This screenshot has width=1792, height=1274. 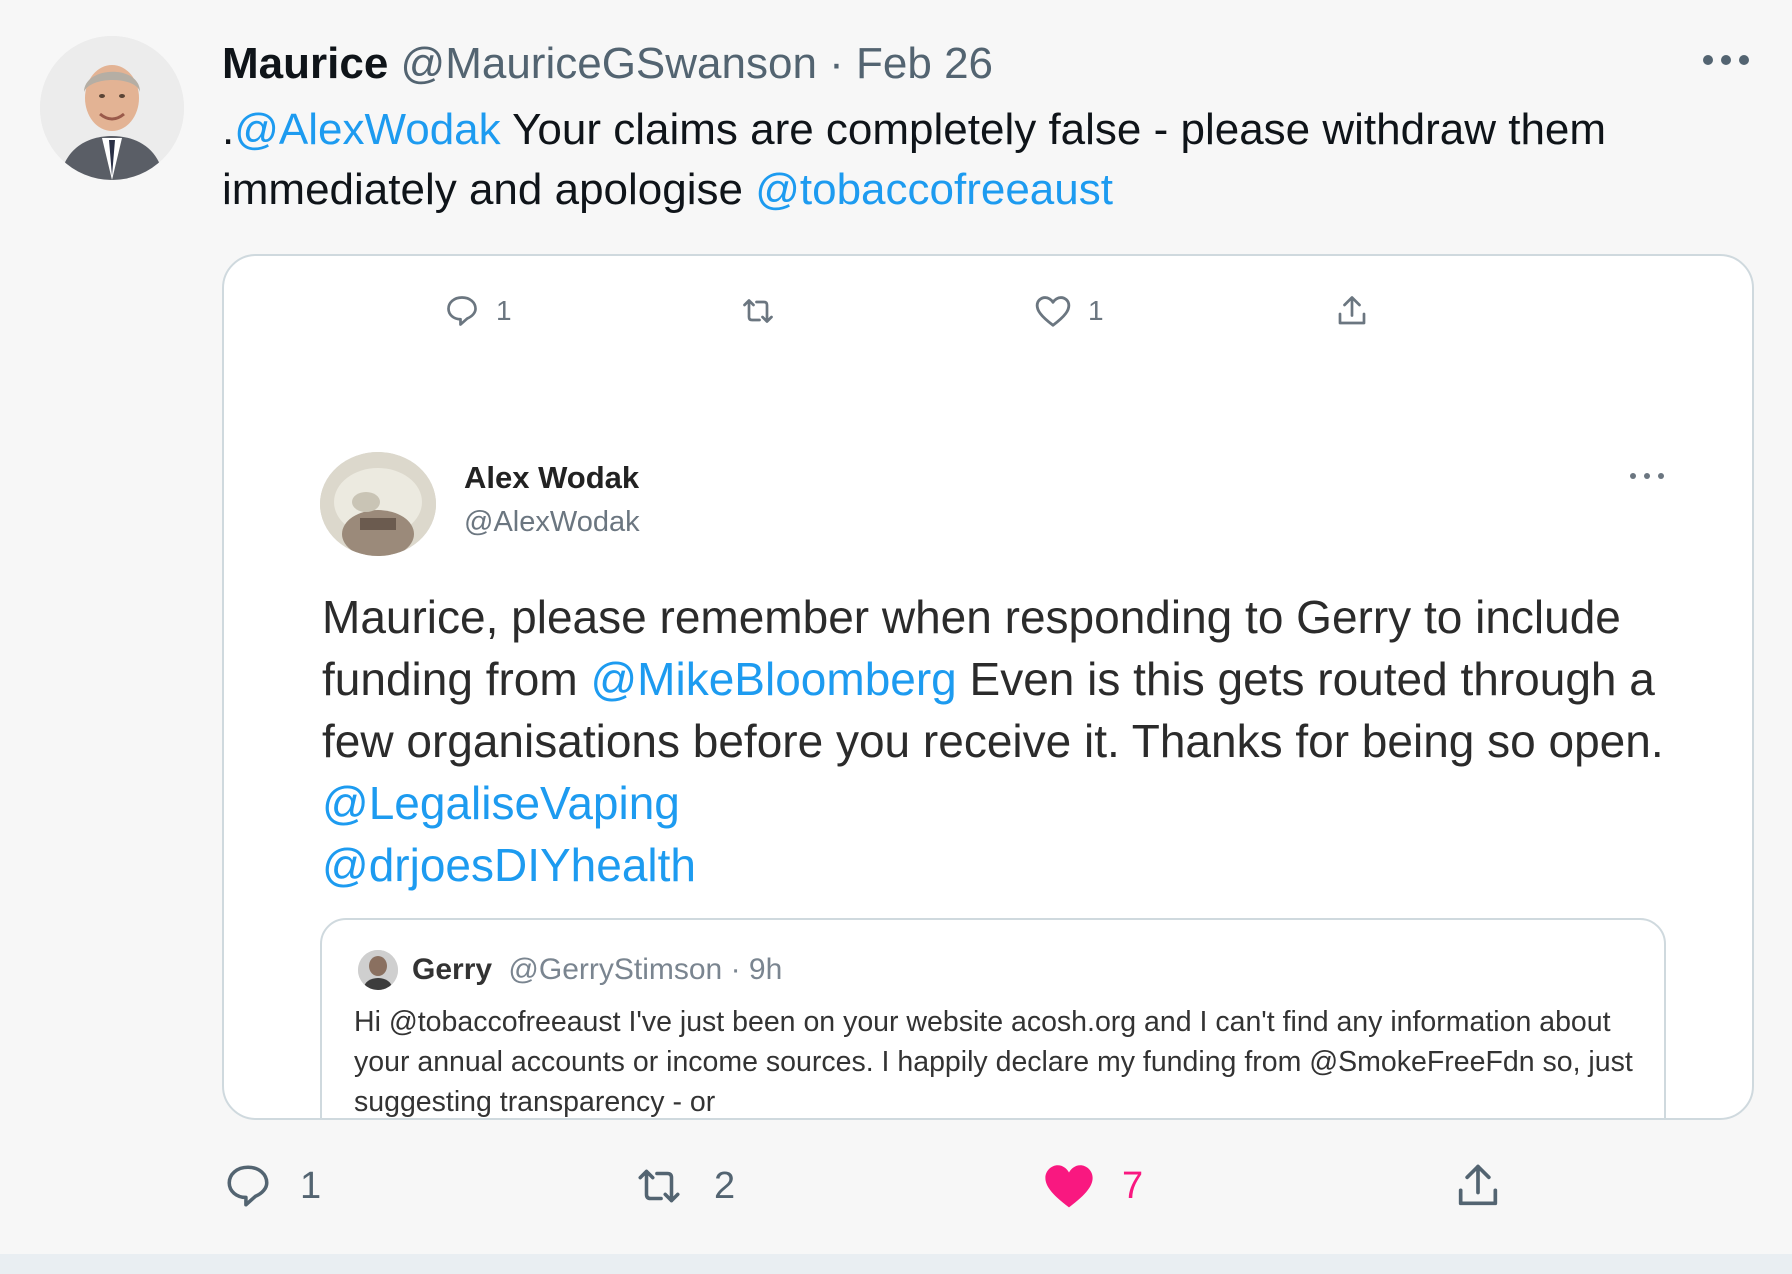 I want to click on ellipsis-icon, so click(x=1726, y=60).